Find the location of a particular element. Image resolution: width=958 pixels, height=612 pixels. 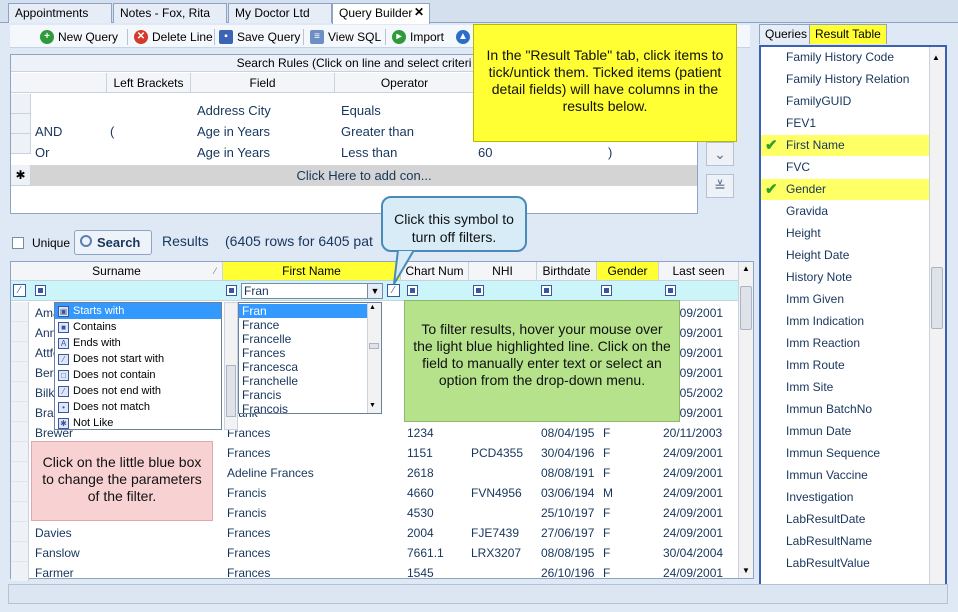

filter-operator-item: ✱ Not Like is located at coordinates (138, 423).